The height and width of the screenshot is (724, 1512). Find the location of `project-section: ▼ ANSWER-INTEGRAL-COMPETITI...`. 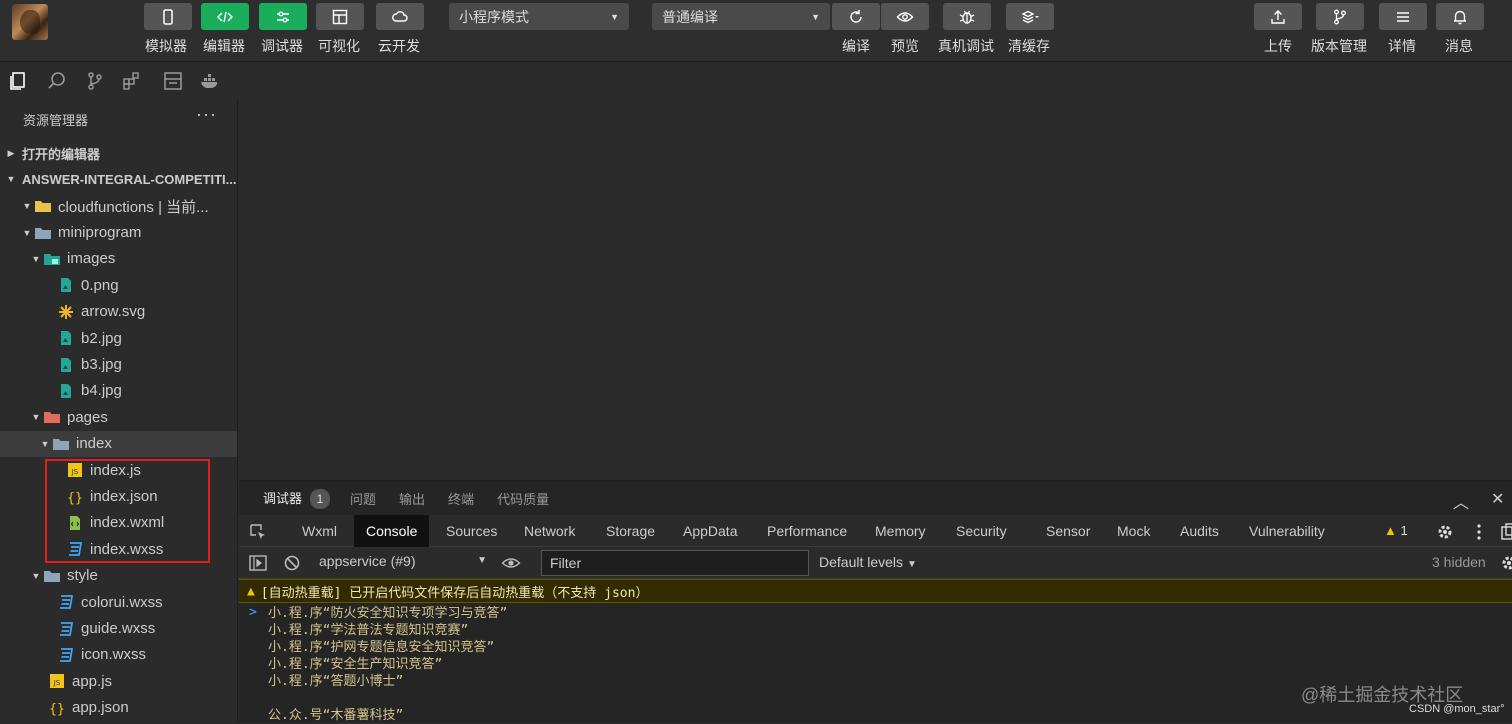

project-section: ▼ ANSWER-INTEGRAL-COMPETITI... is located at coordinates (118, 179).